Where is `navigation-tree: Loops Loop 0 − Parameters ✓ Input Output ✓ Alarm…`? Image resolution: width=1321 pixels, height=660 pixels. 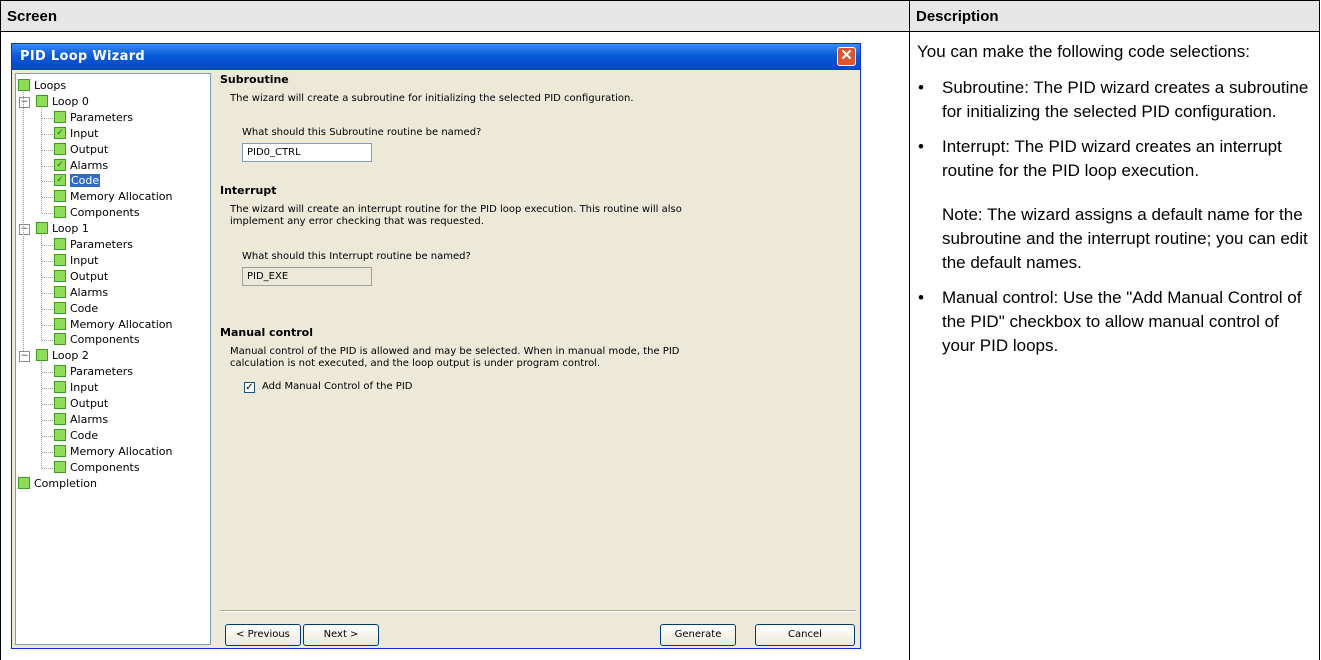 navigation-tree: Loops Loop 0 − Parameters ✓ Input Output ✓ Alarm… is located at coordinates (113, 359).